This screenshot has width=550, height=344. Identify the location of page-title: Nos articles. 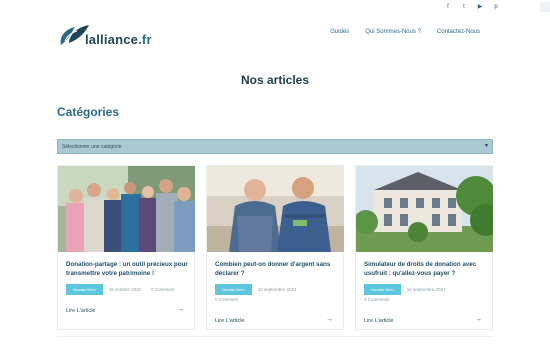
(275, 80).